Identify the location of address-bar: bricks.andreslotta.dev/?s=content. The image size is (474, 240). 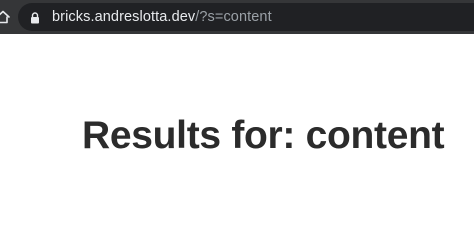
(246, 17).